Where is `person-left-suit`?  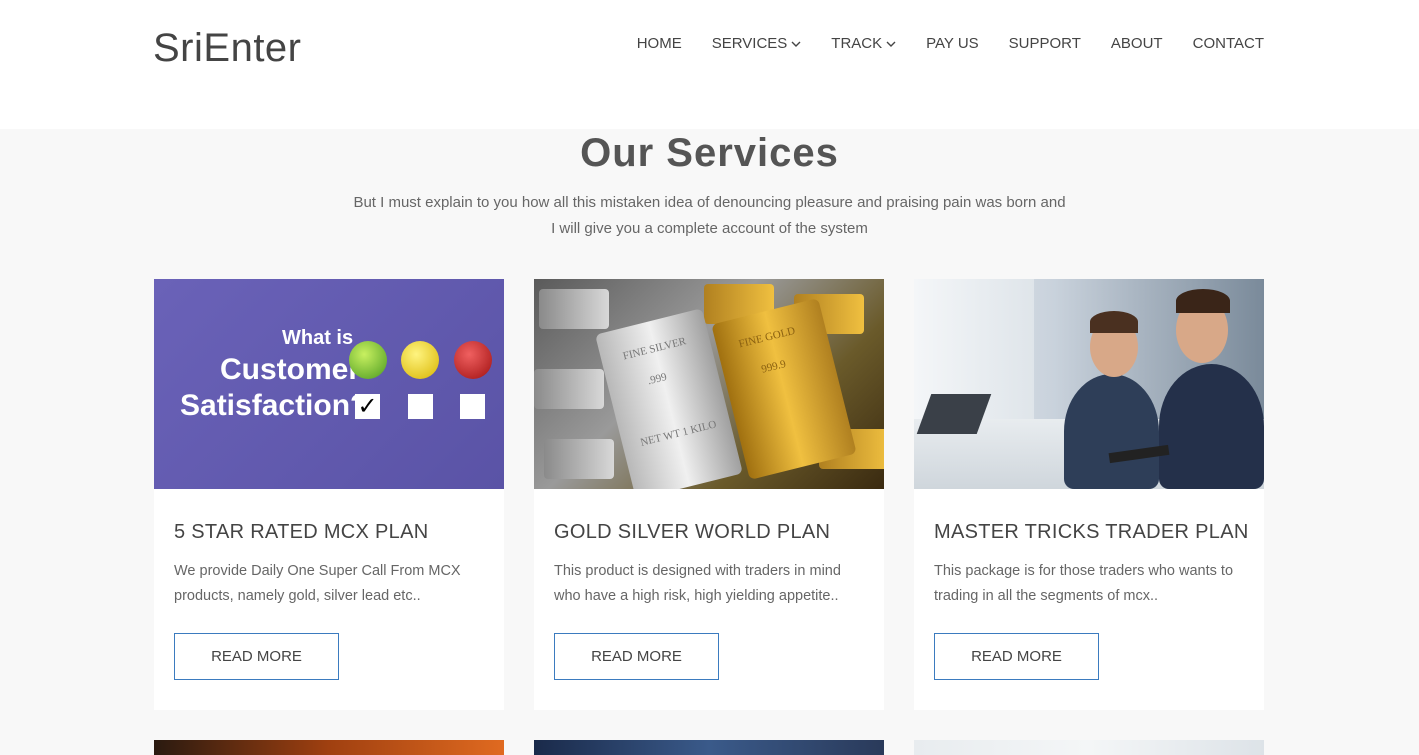 person-left-suit is located at coordinates (1111, 431).